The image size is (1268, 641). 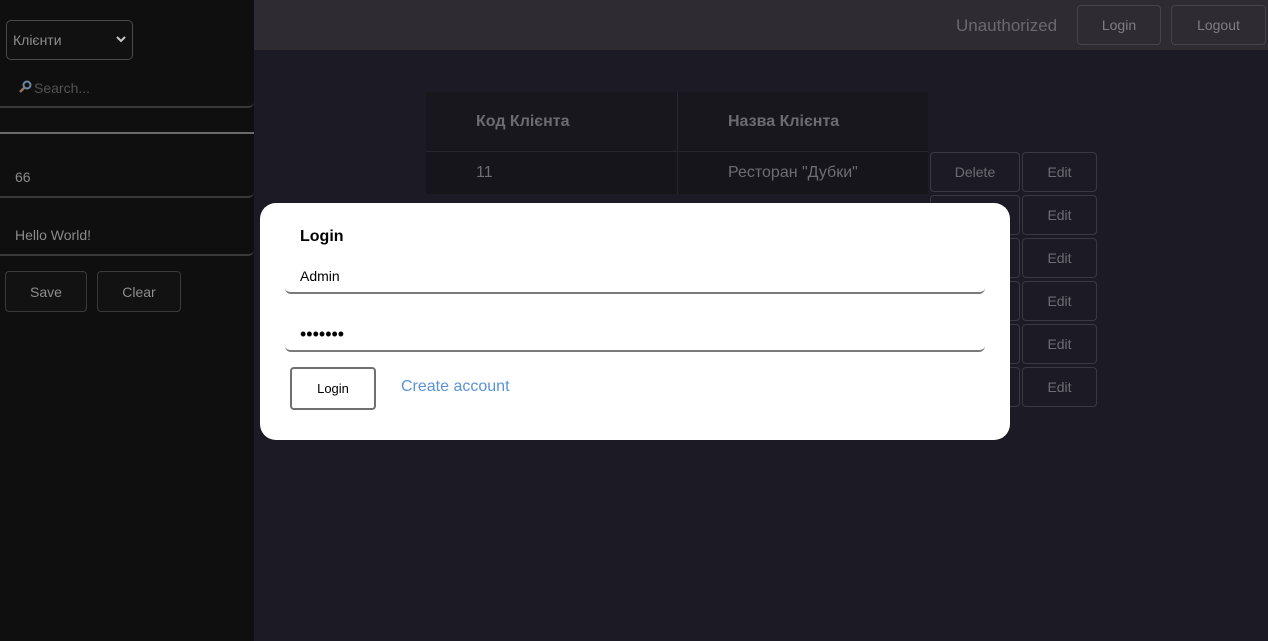 I want to click on table-header: Код Клієнта Назва Клієнта, so click(x=677, y=121).